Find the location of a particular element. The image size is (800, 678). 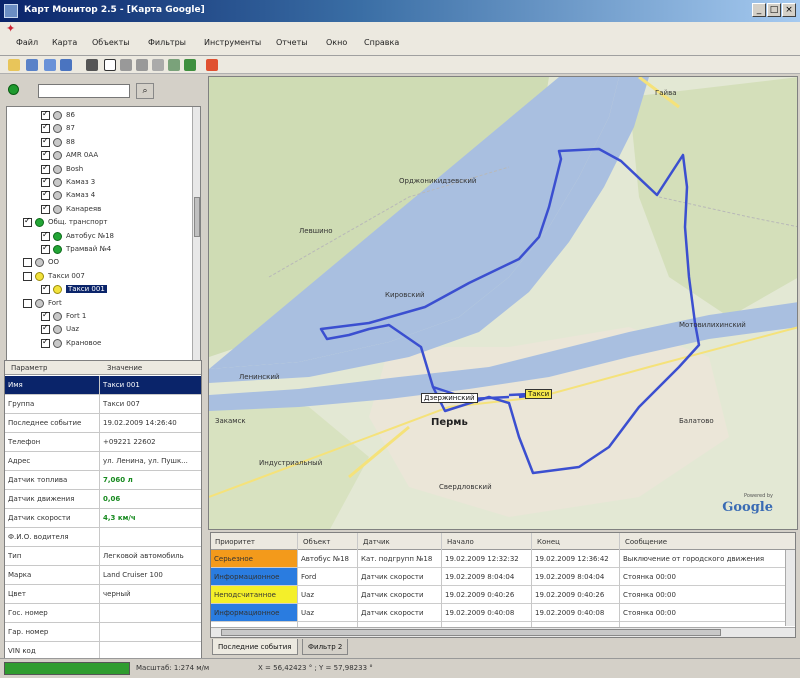

print-icon is located at coordinates (50, 65).